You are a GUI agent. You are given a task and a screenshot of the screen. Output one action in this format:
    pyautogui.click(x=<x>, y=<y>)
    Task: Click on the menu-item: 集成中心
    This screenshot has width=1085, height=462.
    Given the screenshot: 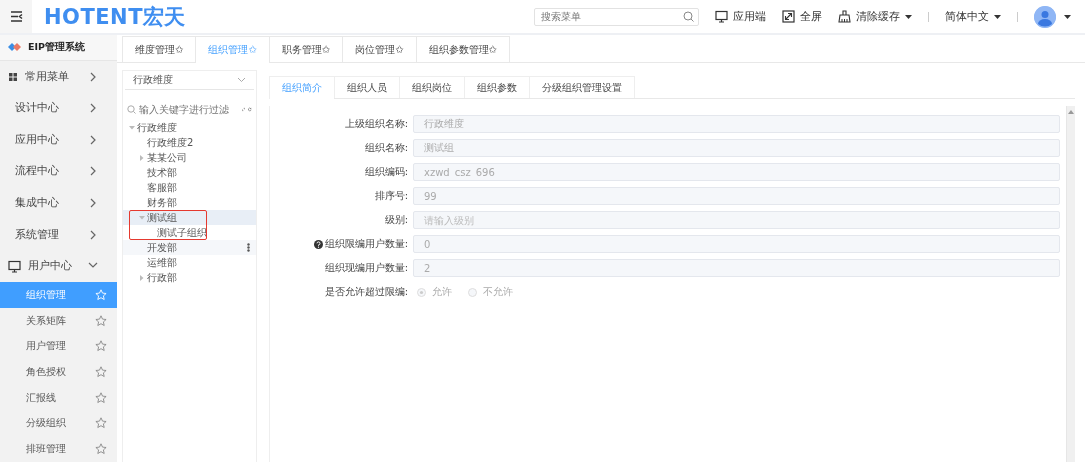 What is the action you would take?
    pyautogui.click(x=58, y=203)
    